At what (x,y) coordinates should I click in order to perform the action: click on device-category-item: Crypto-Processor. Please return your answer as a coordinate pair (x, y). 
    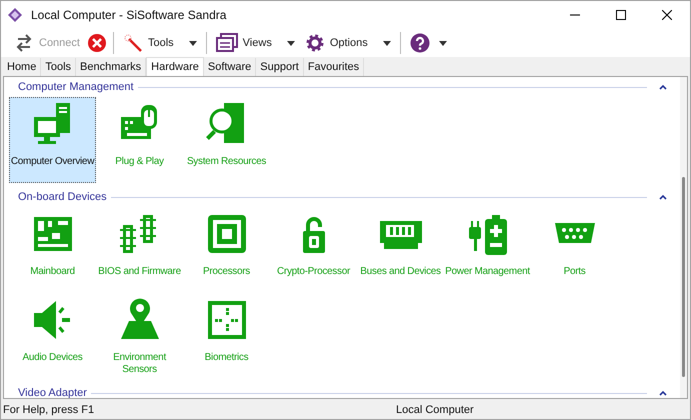
    Looking at the image, I should click on (313, 250).